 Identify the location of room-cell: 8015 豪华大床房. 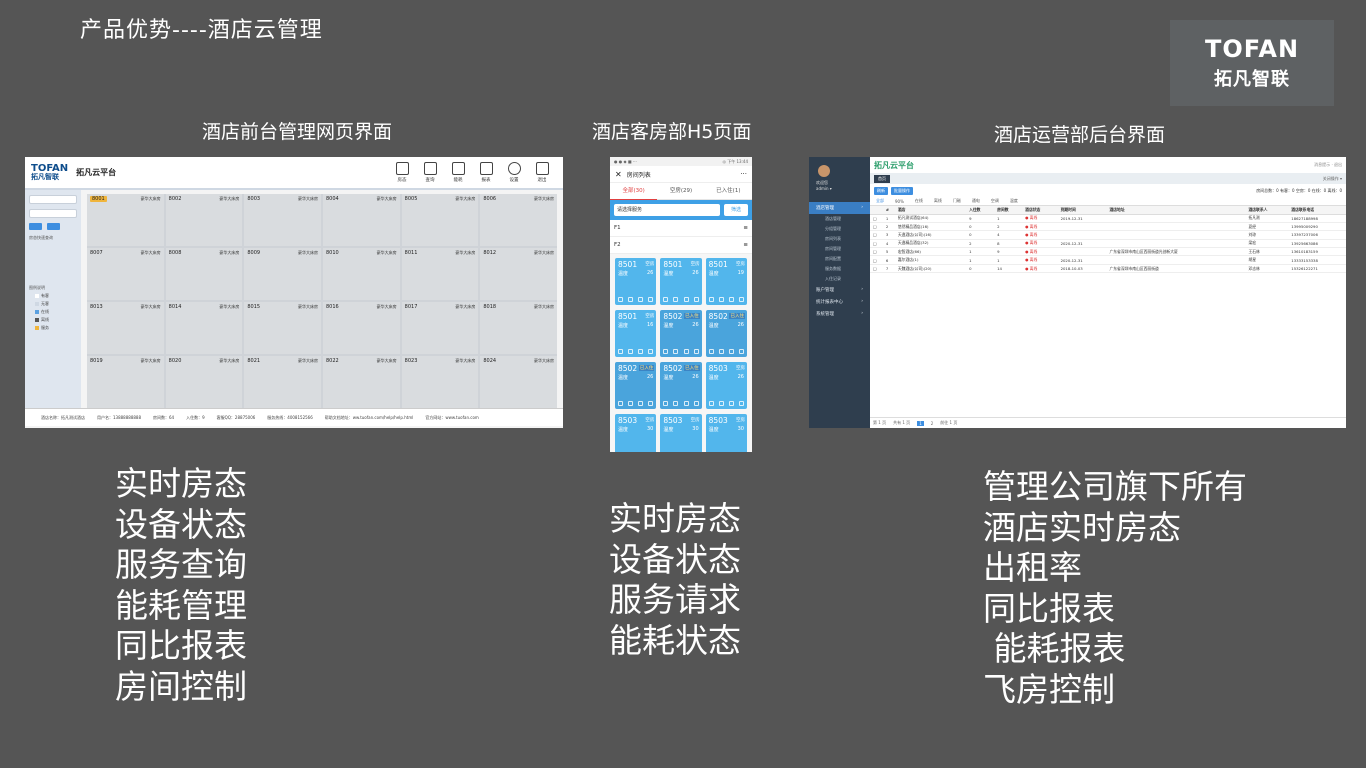
(282, 328).